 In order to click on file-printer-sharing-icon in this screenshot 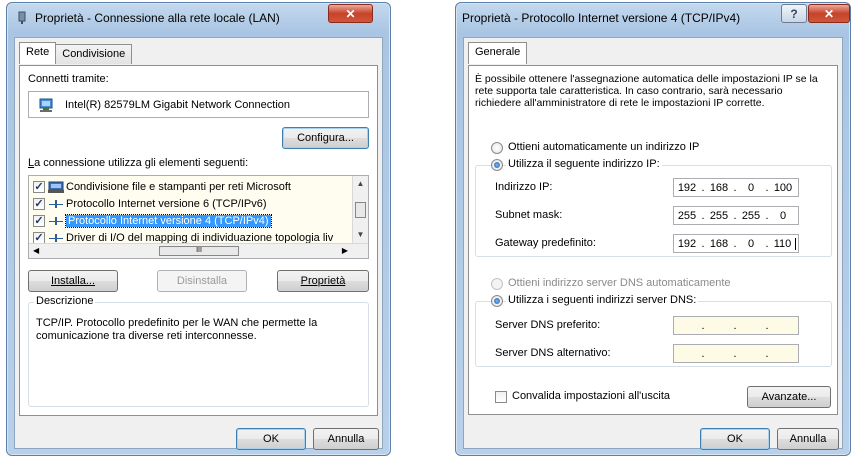, I will do `click(56, 187)`.